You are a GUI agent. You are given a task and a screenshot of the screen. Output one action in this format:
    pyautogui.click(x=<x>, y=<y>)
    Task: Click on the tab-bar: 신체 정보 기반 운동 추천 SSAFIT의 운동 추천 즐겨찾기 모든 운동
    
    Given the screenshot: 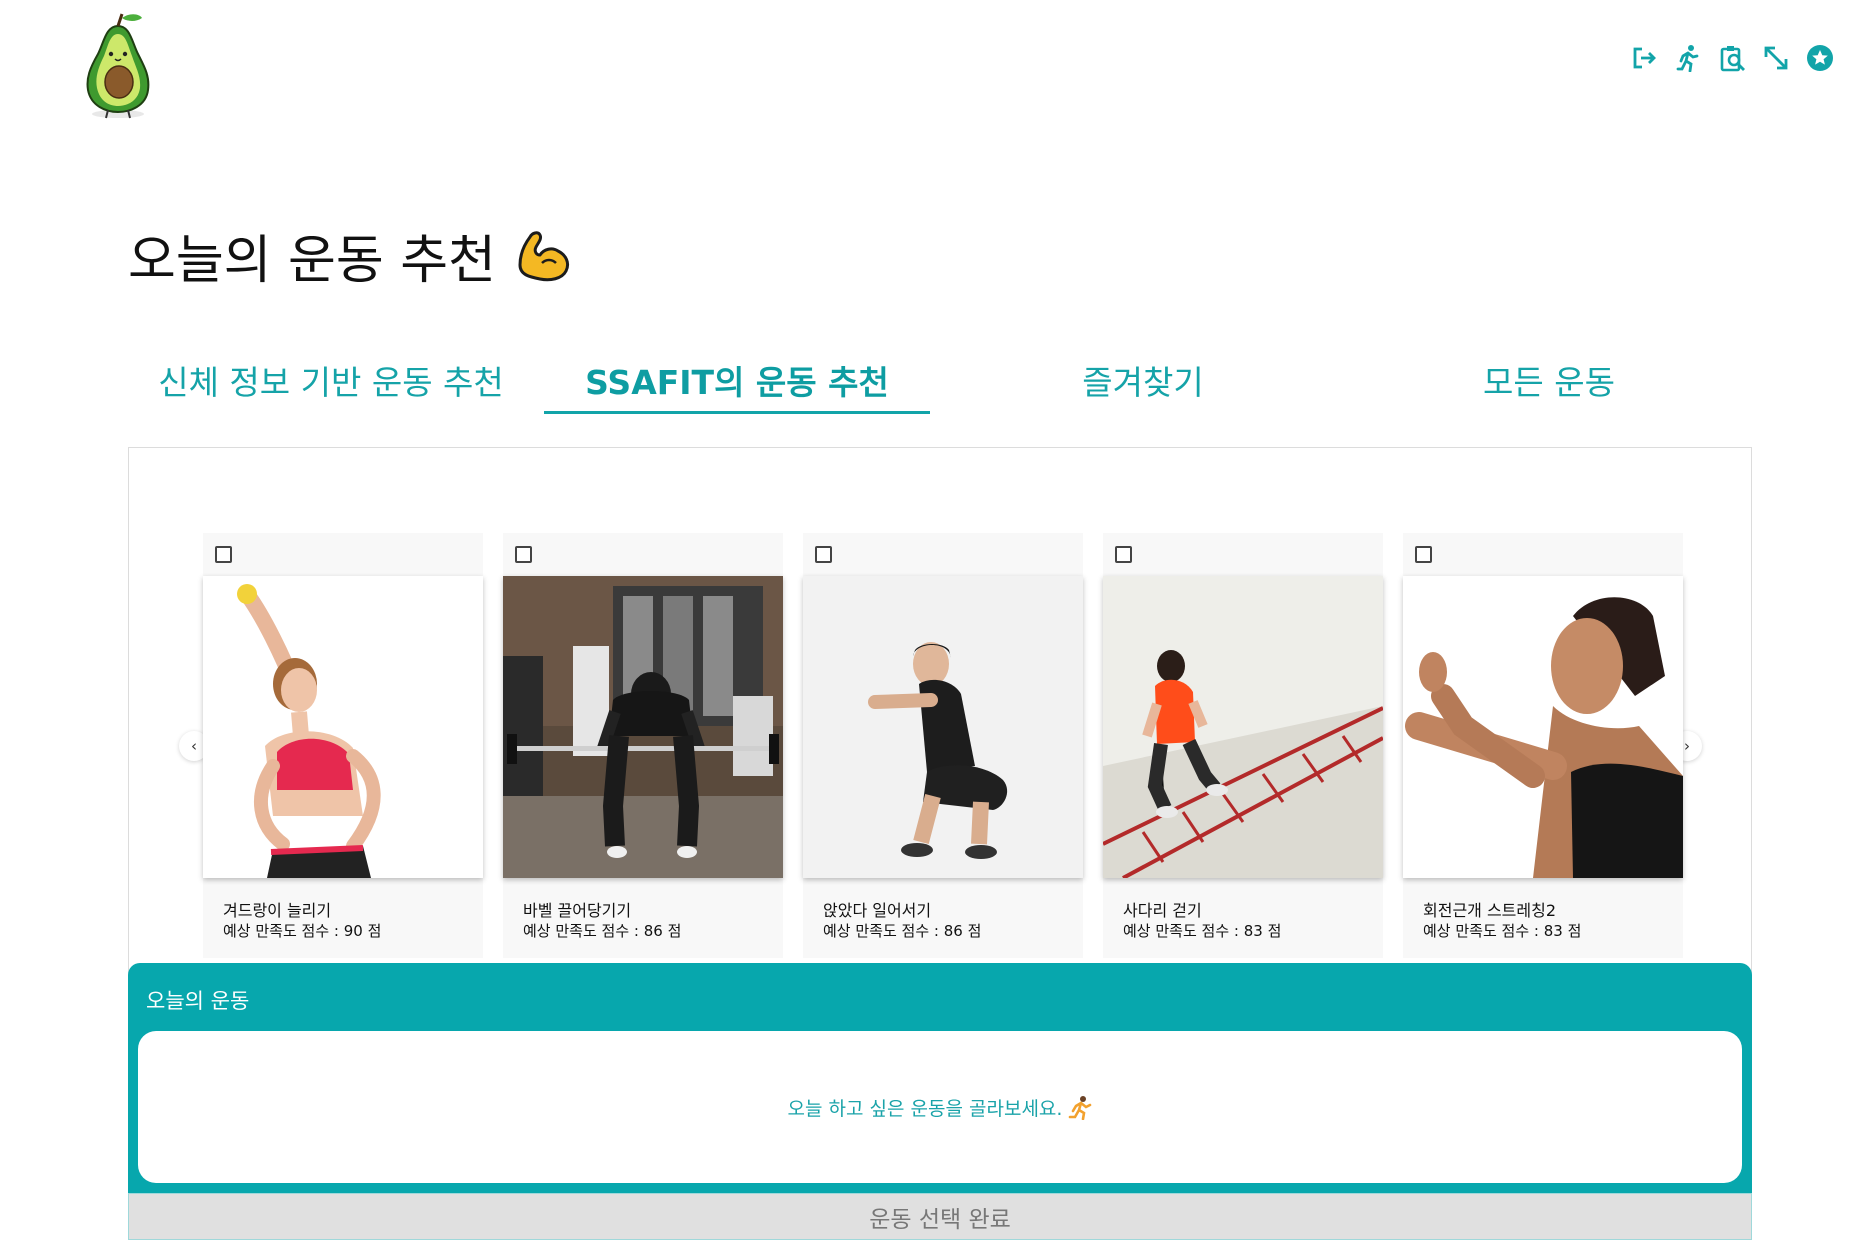 What is the action you would take?
    pyautogui.click(x=940, y=380)
    